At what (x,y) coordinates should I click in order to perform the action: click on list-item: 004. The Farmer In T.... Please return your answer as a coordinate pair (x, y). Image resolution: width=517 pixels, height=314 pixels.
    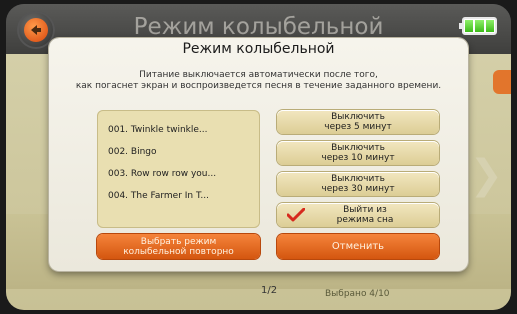
    Looking at the image, I should click on (159, 196).